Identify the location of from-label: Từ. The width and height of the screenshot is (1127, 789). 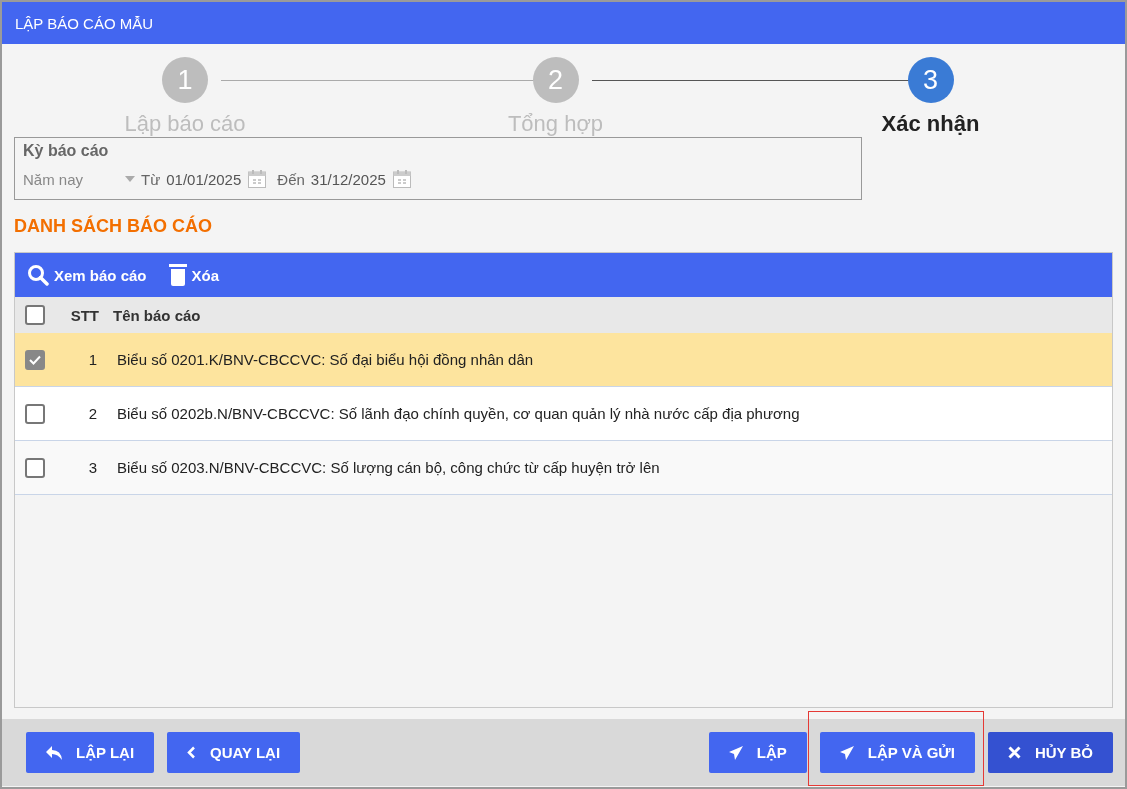
(151, 179).